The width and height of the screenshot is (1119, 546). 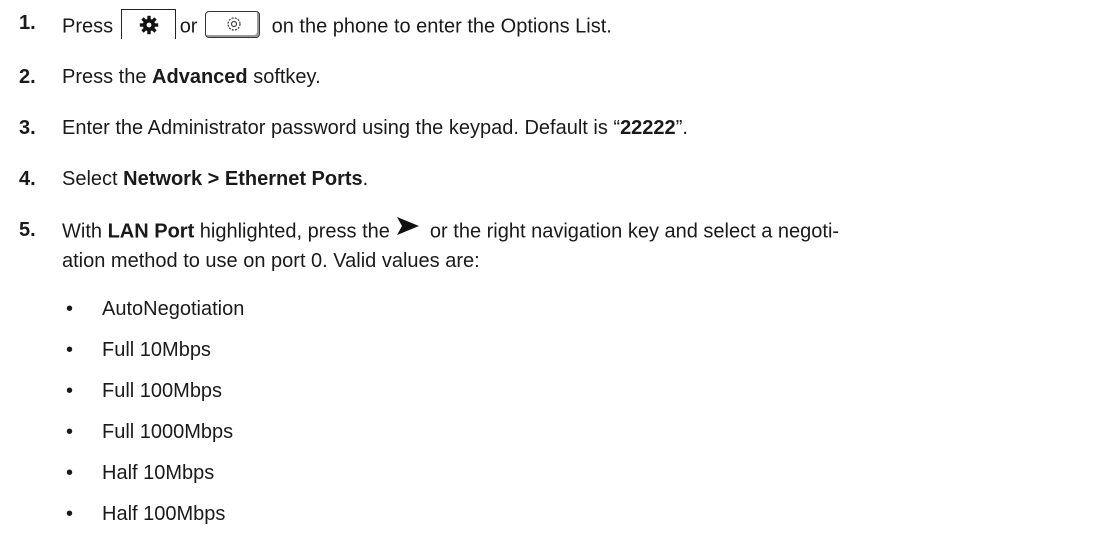 I want to click on step-text: Press, so click(x=88, y=26).